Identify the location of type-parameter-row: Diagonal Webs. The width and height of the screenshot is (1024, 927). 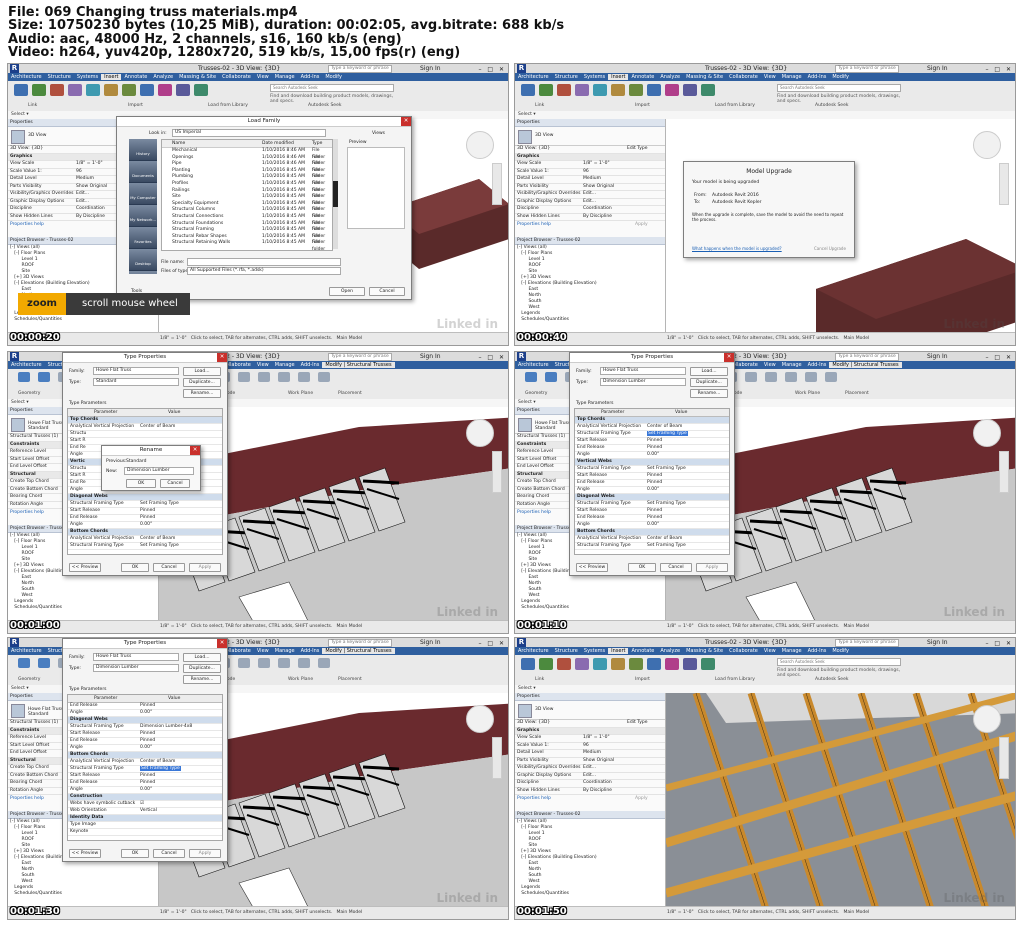
(145, 497).